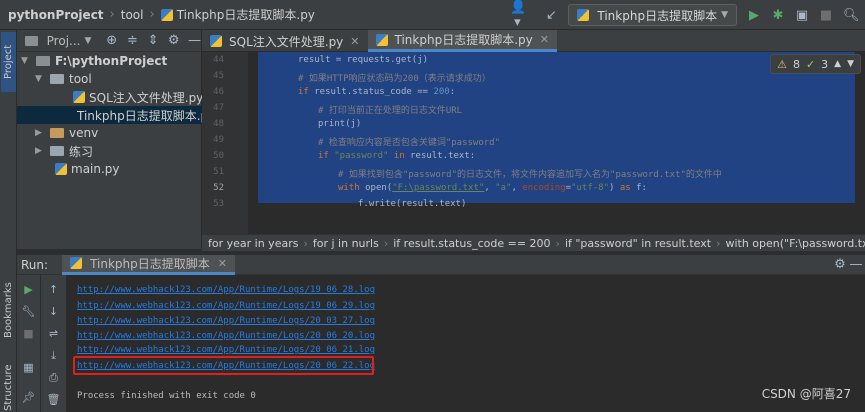 This screenshot has height=412, width=865. I want to click on code-breadcrumb-item: if "password" in result.text, so click(638, 243).